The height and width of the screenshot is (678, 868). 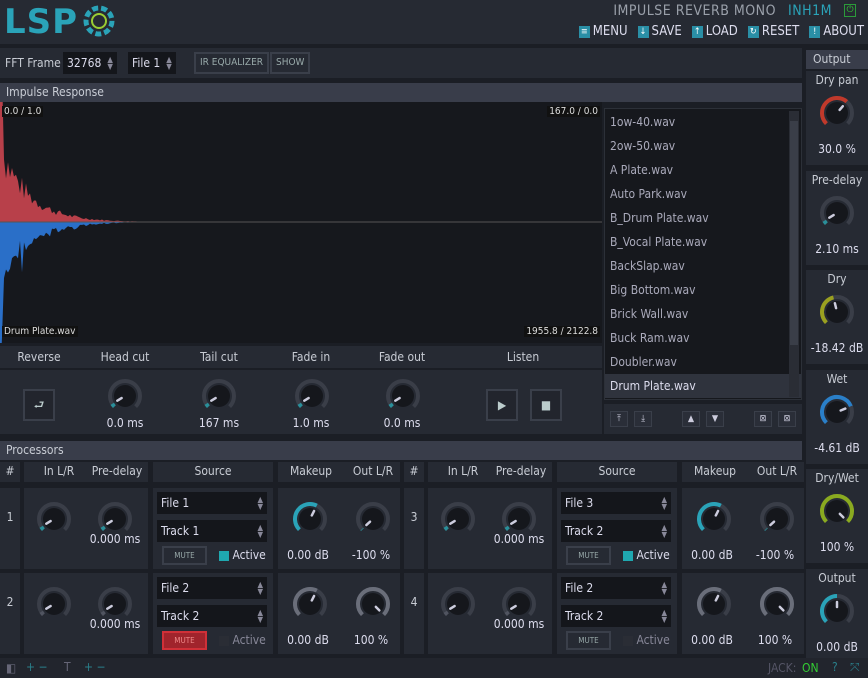 I want to click on file-list-item: 2ow-50.wav, so click(x=703, y=146).